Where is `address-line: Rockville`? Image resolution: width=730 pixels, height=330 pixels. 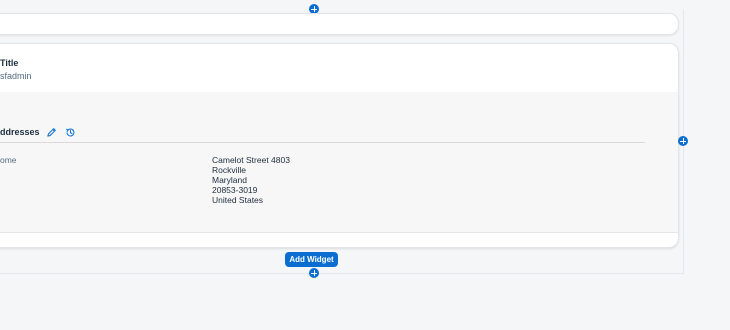 address-line: Rockville is located at coordinates (229, 170).